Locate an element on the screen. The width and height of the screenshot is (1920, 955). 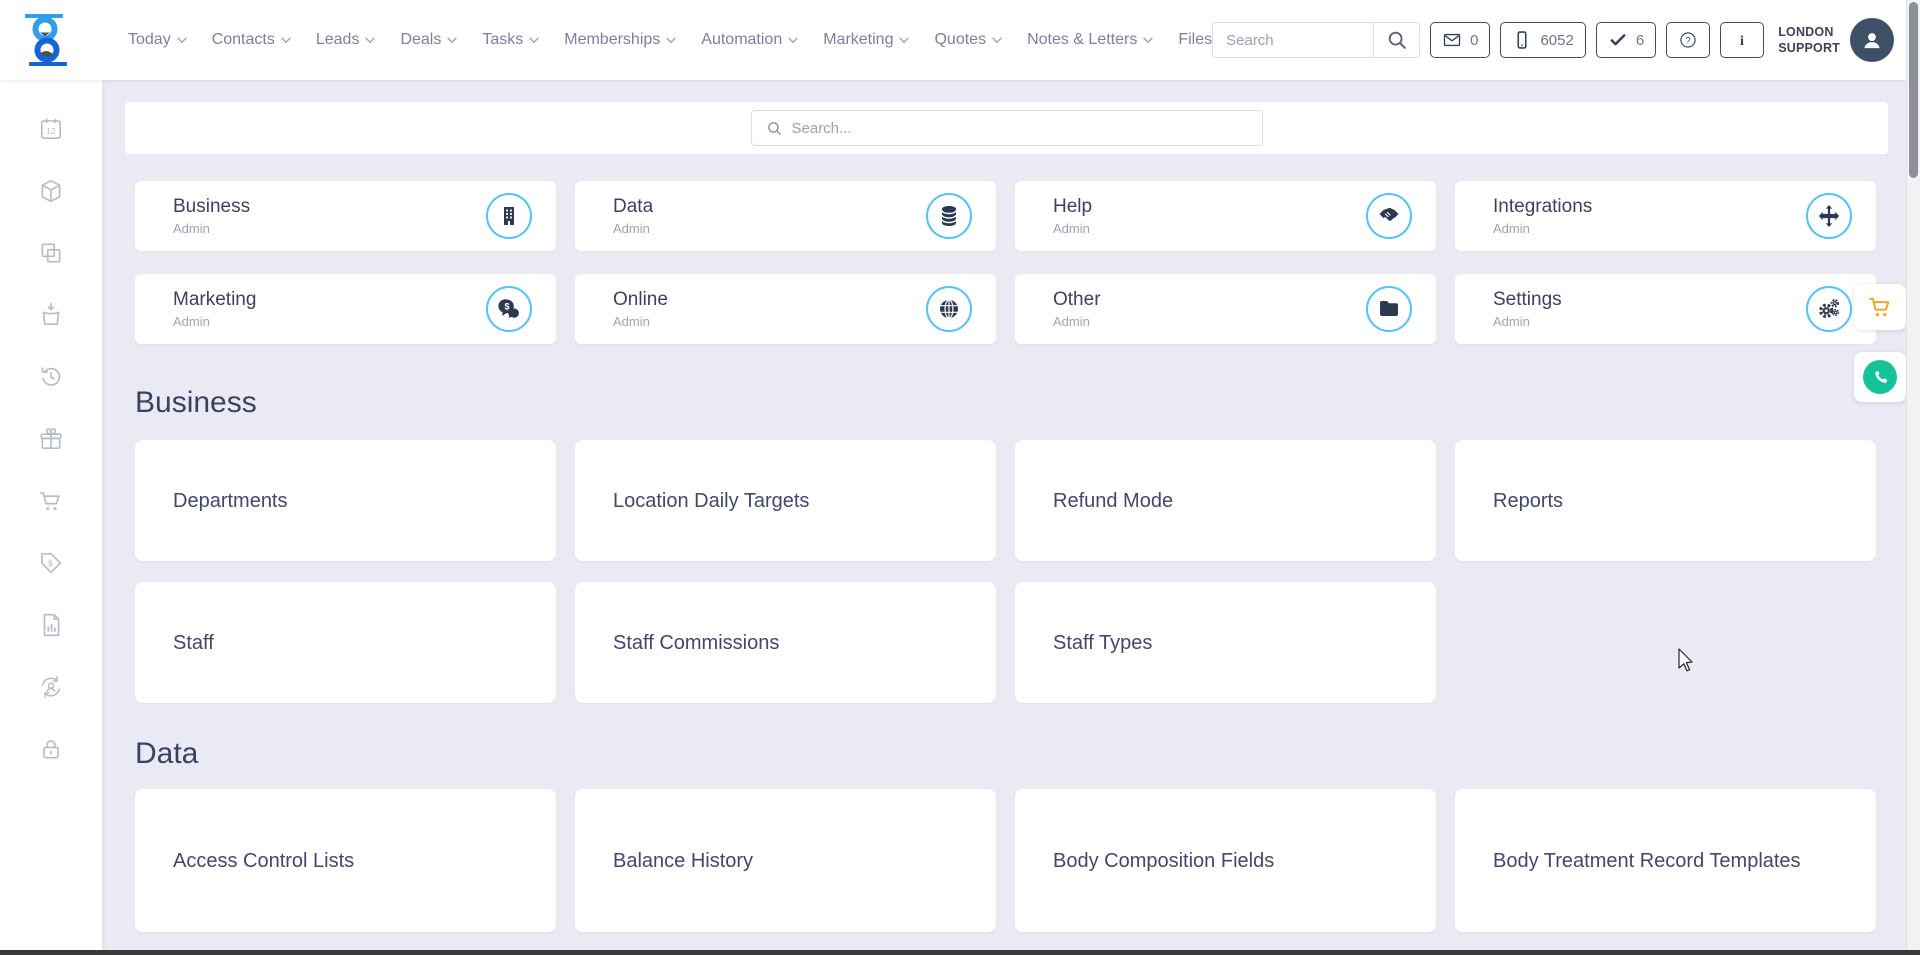
scrollbar-track is located at coordinates (1913, 477).